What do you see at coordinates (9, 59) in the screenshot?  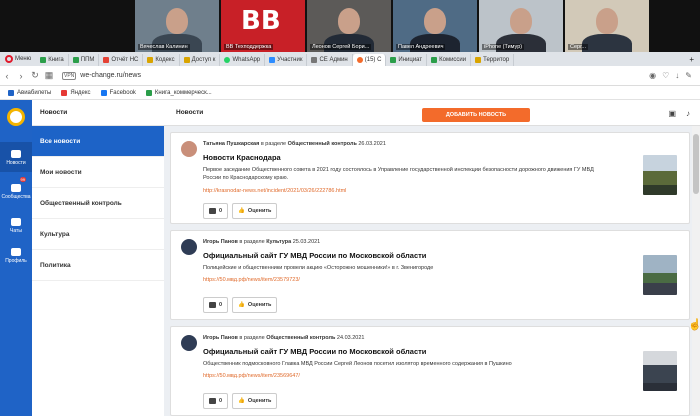 I see `opera-logo-icon` at bounding box center [9, 59].